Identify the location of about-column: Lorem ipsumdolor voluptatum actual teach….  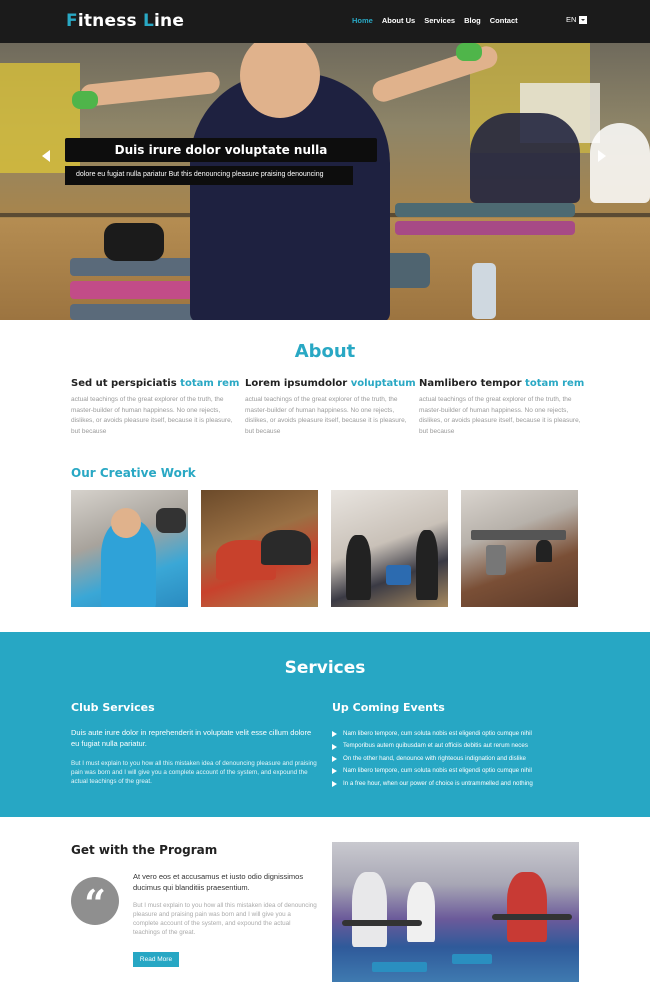
(330, 407).